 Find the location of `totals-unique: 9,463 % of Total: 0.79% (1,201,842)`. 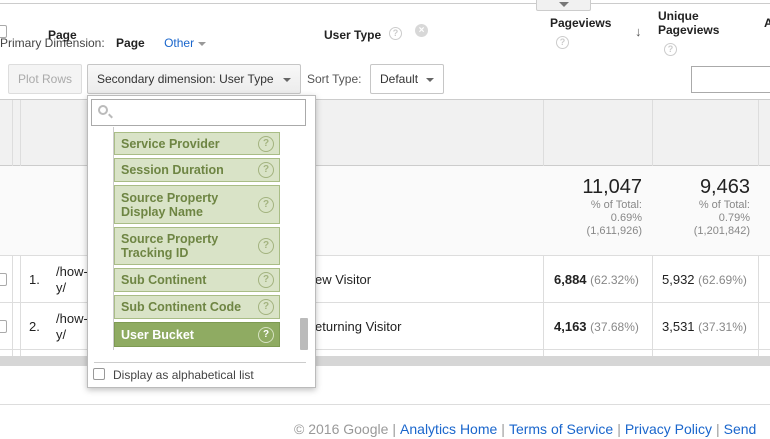

totals-unique: 9,463 % of Total: 0.79% (1,201,842) is located at coordinates (702, 207).